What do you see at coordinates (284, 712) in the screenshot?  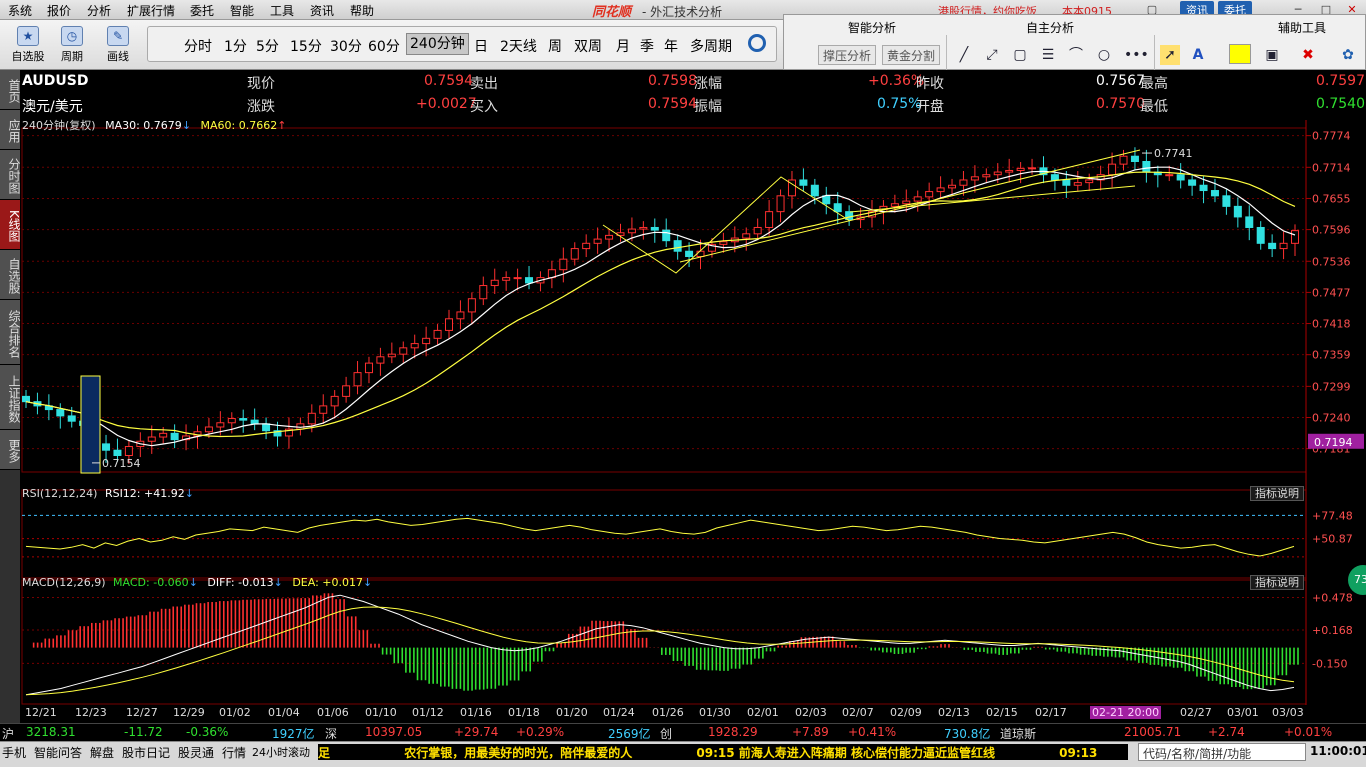 I see `date-tick-label: 01/04` at bounding box center [284, 712].